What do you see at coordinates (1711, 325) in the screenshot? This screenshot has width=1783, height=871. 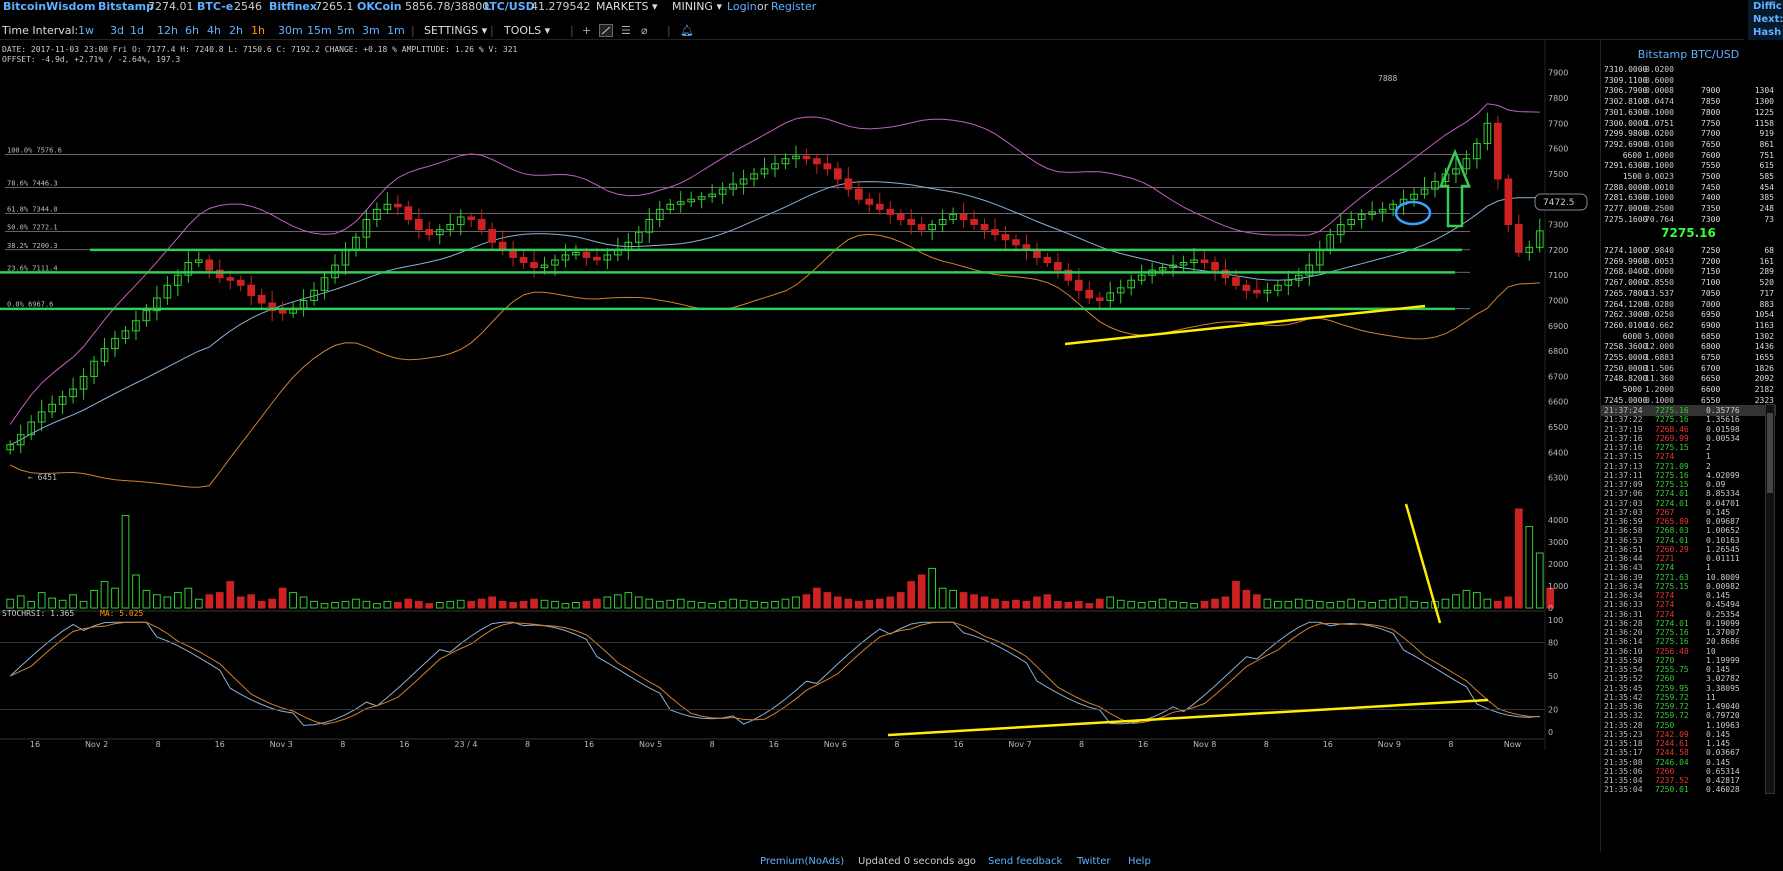 I see `depth-price: 6900` at bounding box center [1711, 325].